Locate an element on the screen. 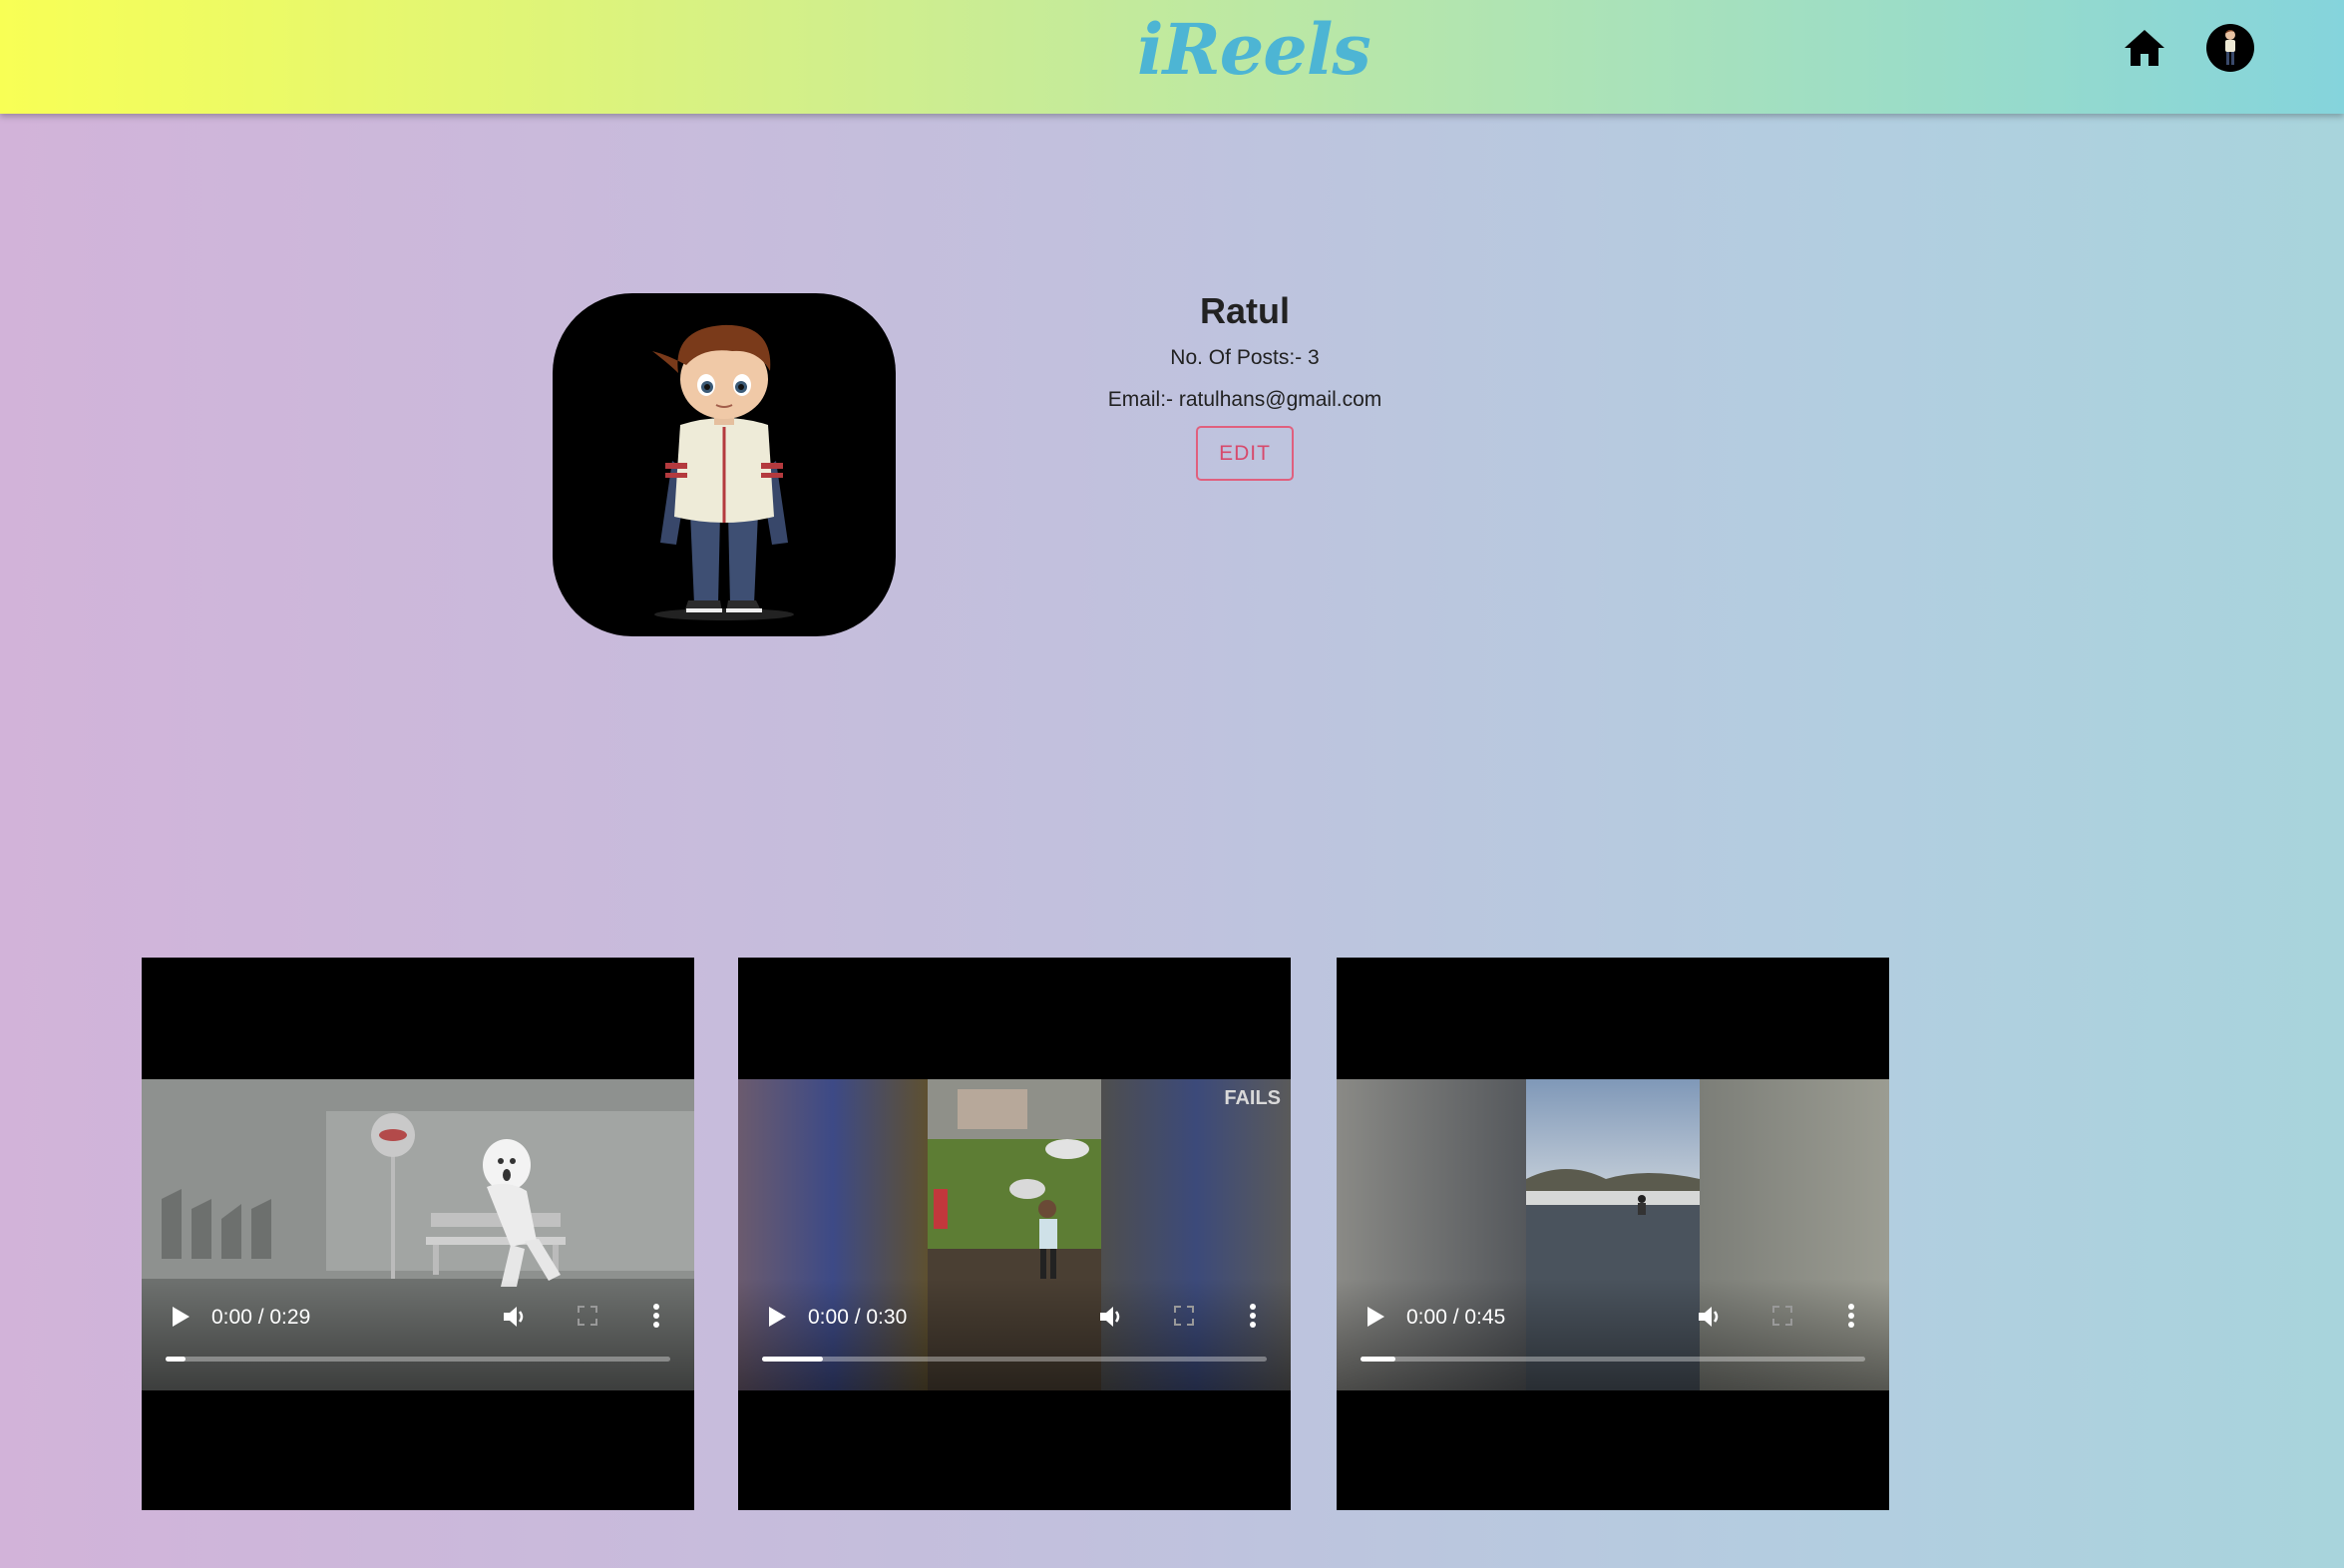 The width and height of the screenshot is (2344, 1568). home-icon is located at coordinates (2144, 48).